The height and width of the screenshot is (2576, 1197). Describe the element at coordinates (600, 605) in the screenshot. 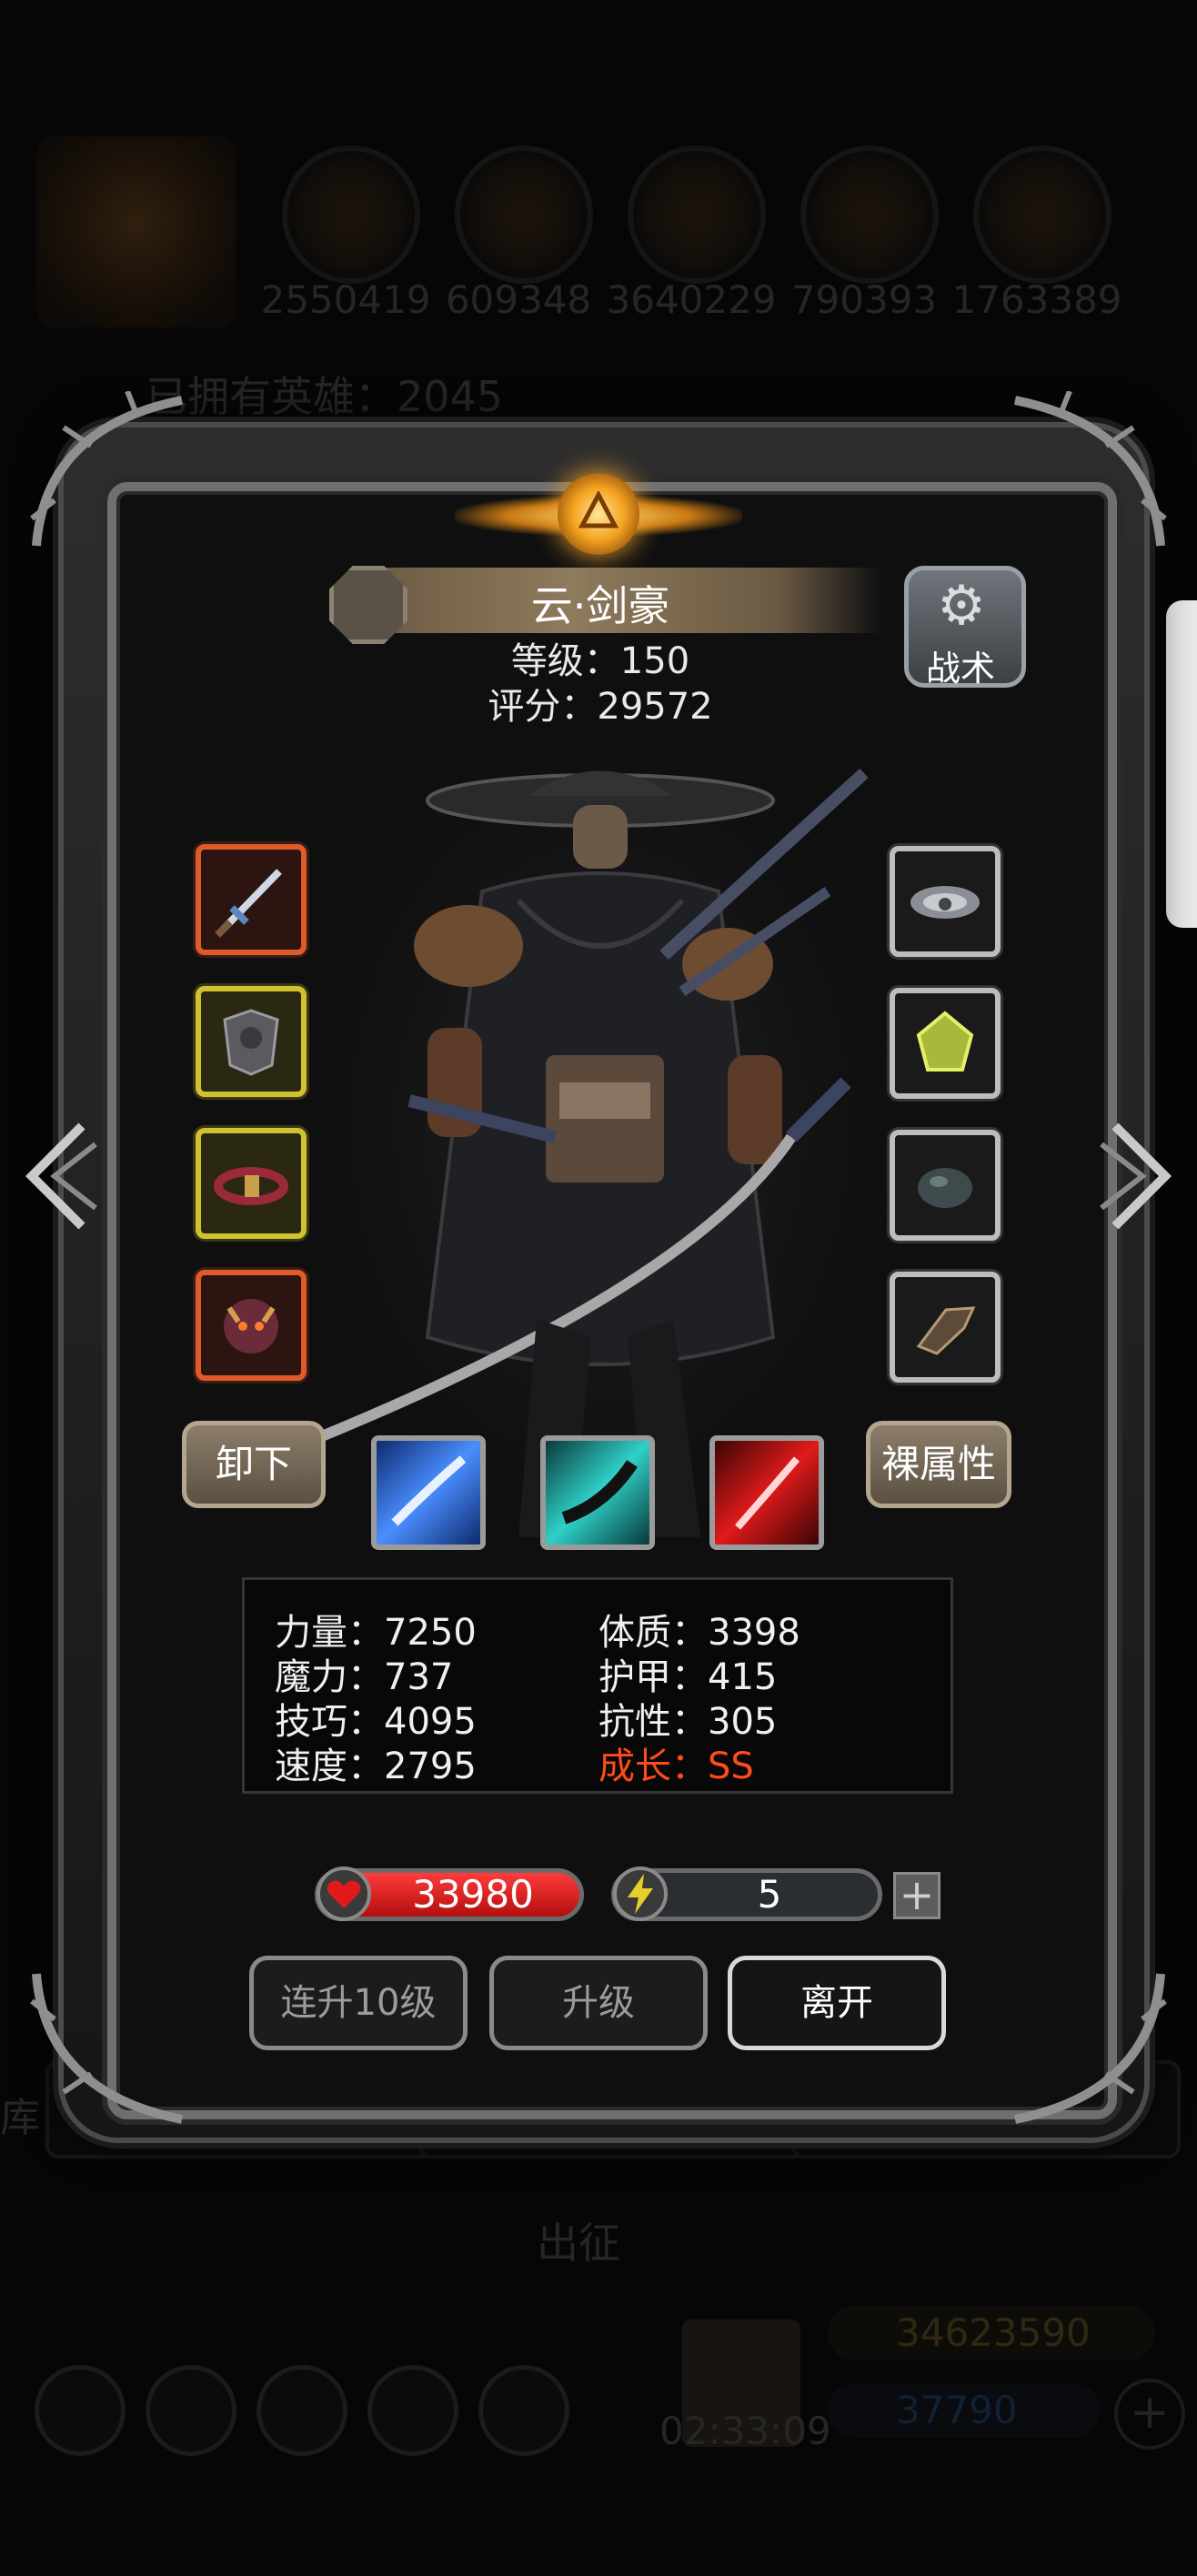

I see `hero-name: 云·剑豪` at that location.